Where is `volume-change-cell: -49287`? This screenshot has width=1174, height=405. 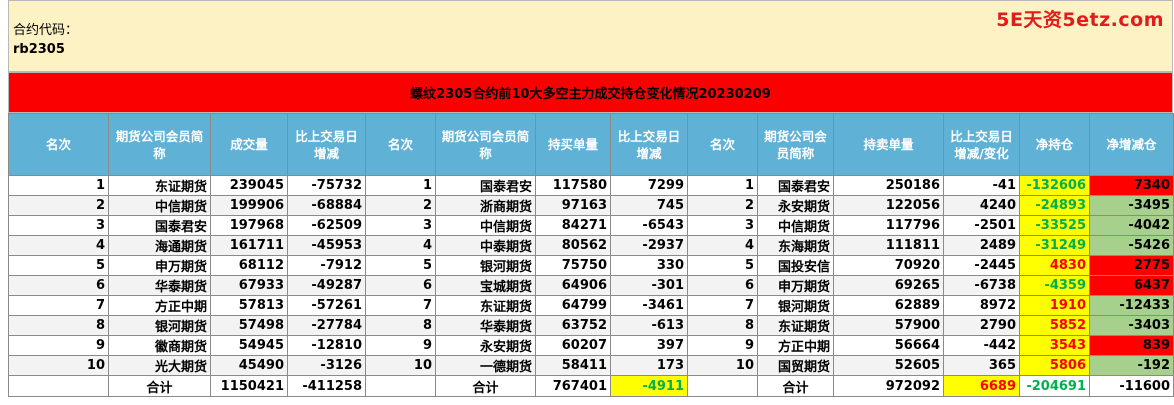
volume-change-cell: -49287 is located at coordinates (326, 285).